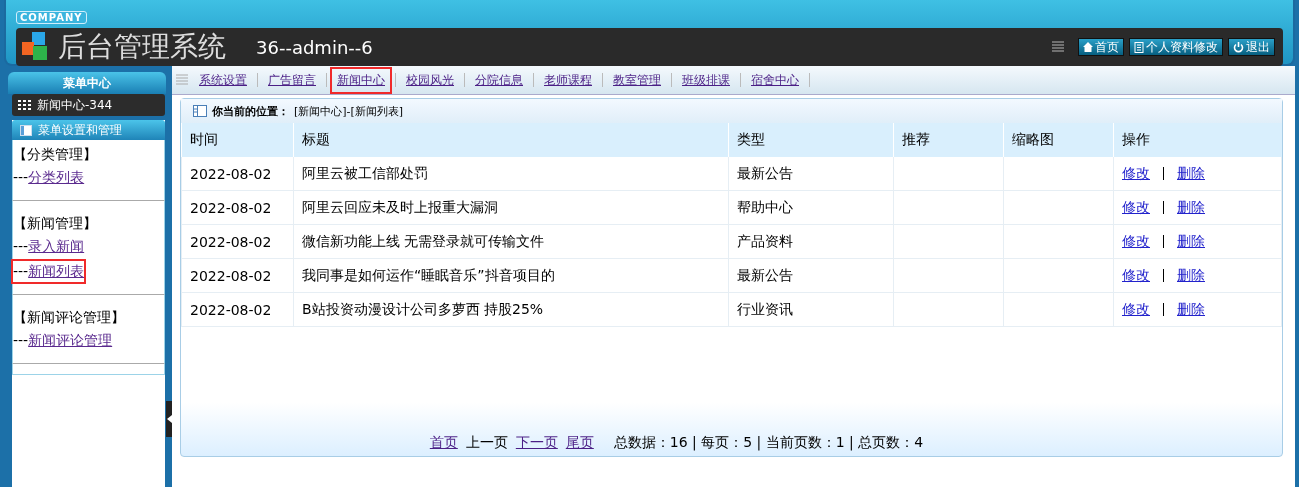 The height and width of the screenshot is (487, 1299). Describe the element at coordinates (511, 275) in the screenshot. I see `table-cell: 我同事是如何运作“睡眠音乐”抖音项目的` at that location.